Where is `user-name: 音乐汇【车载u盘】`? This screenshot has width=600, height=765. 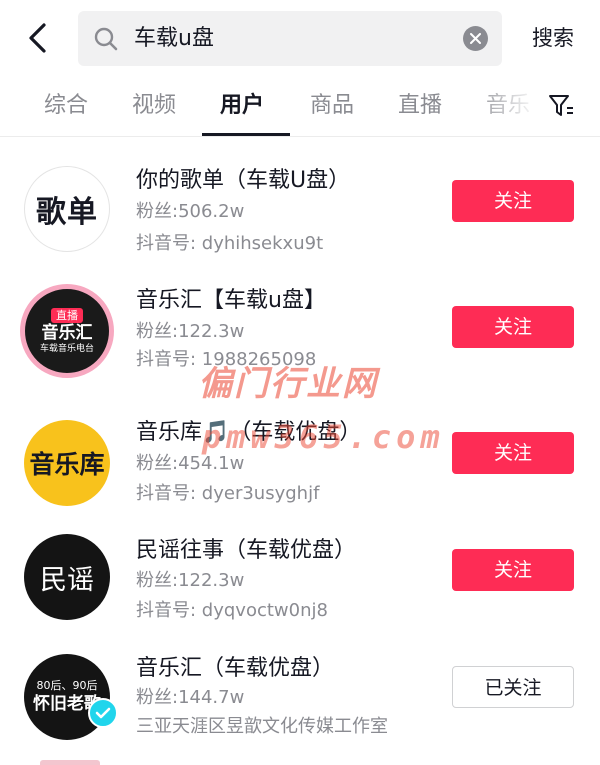
user-name: 音乐汇【车载u盘】 is located at coordinates (231, 298).